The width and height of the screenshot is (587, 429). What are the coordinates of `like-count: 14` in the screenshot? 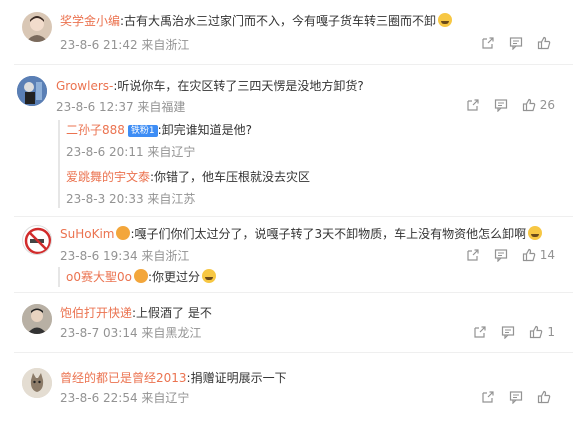 It's located at (547, 255).